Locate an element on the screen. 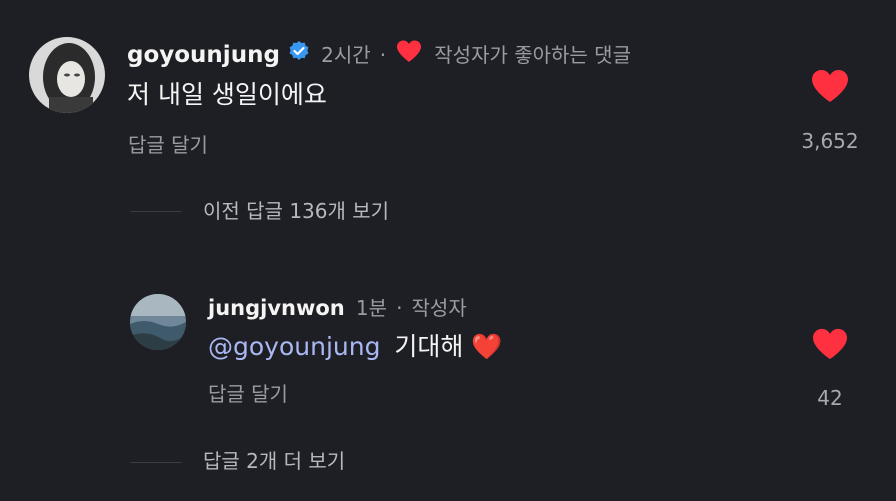 Image resolution: width=896 pixels, height=501 pixels. avatar is located at coordinates (67, 75).